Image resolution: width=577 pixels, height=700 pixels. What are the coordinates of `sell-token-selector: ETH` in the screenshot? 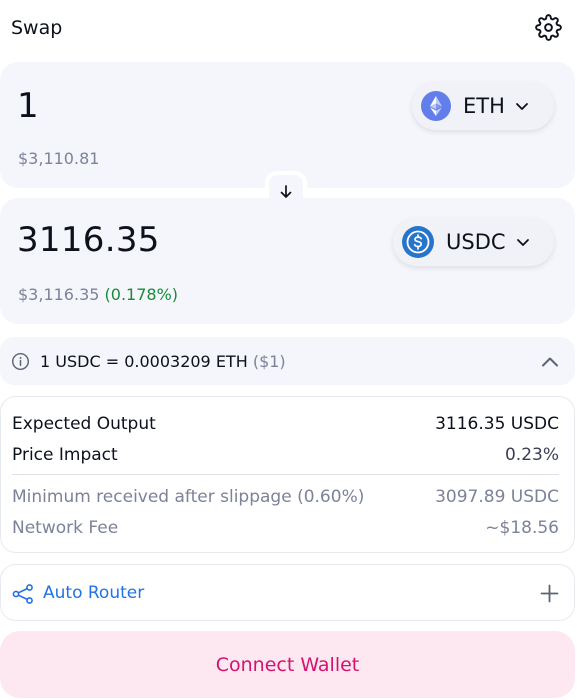 It's located at (483, 106).